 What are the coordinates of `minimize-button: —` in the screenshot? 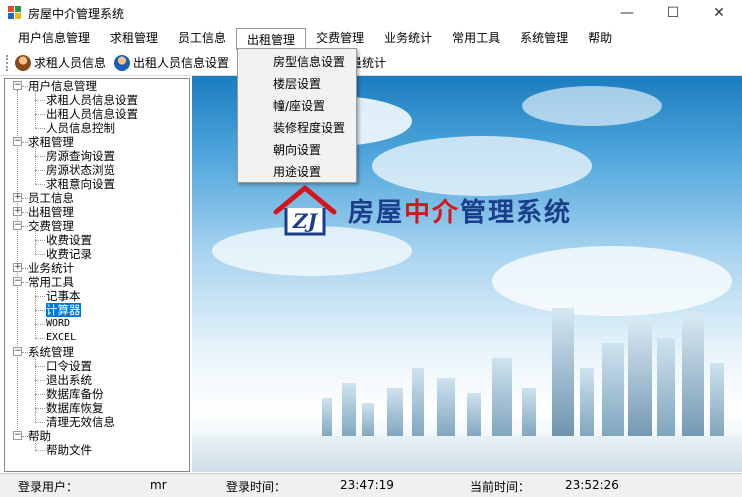 It's located at (627, 13).